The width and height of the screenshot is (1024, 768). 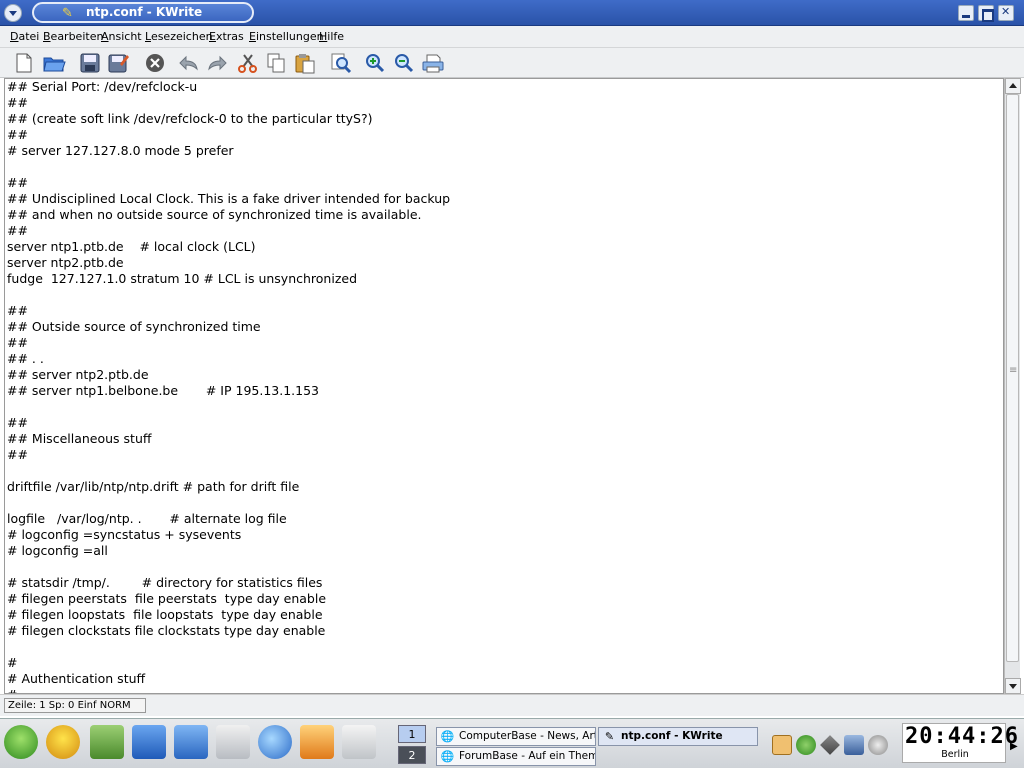 What do you see at coordinates (90, 63) in the screenshot?
I see `save-icon` at bounding box center [90, 63].